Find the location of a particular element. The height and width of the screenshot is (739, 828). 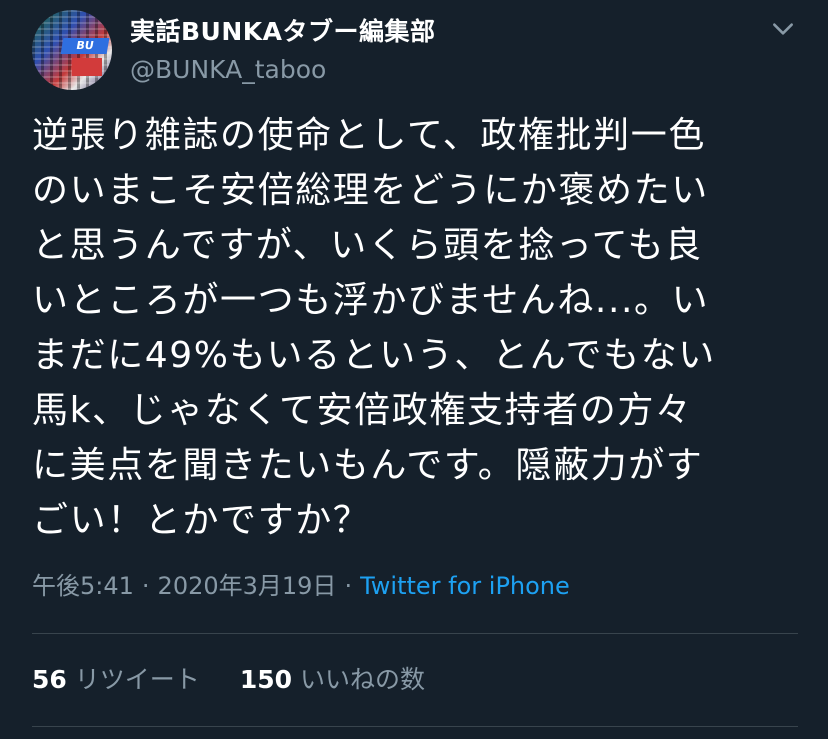

avatar: BU is located at coordinates (72, 50).